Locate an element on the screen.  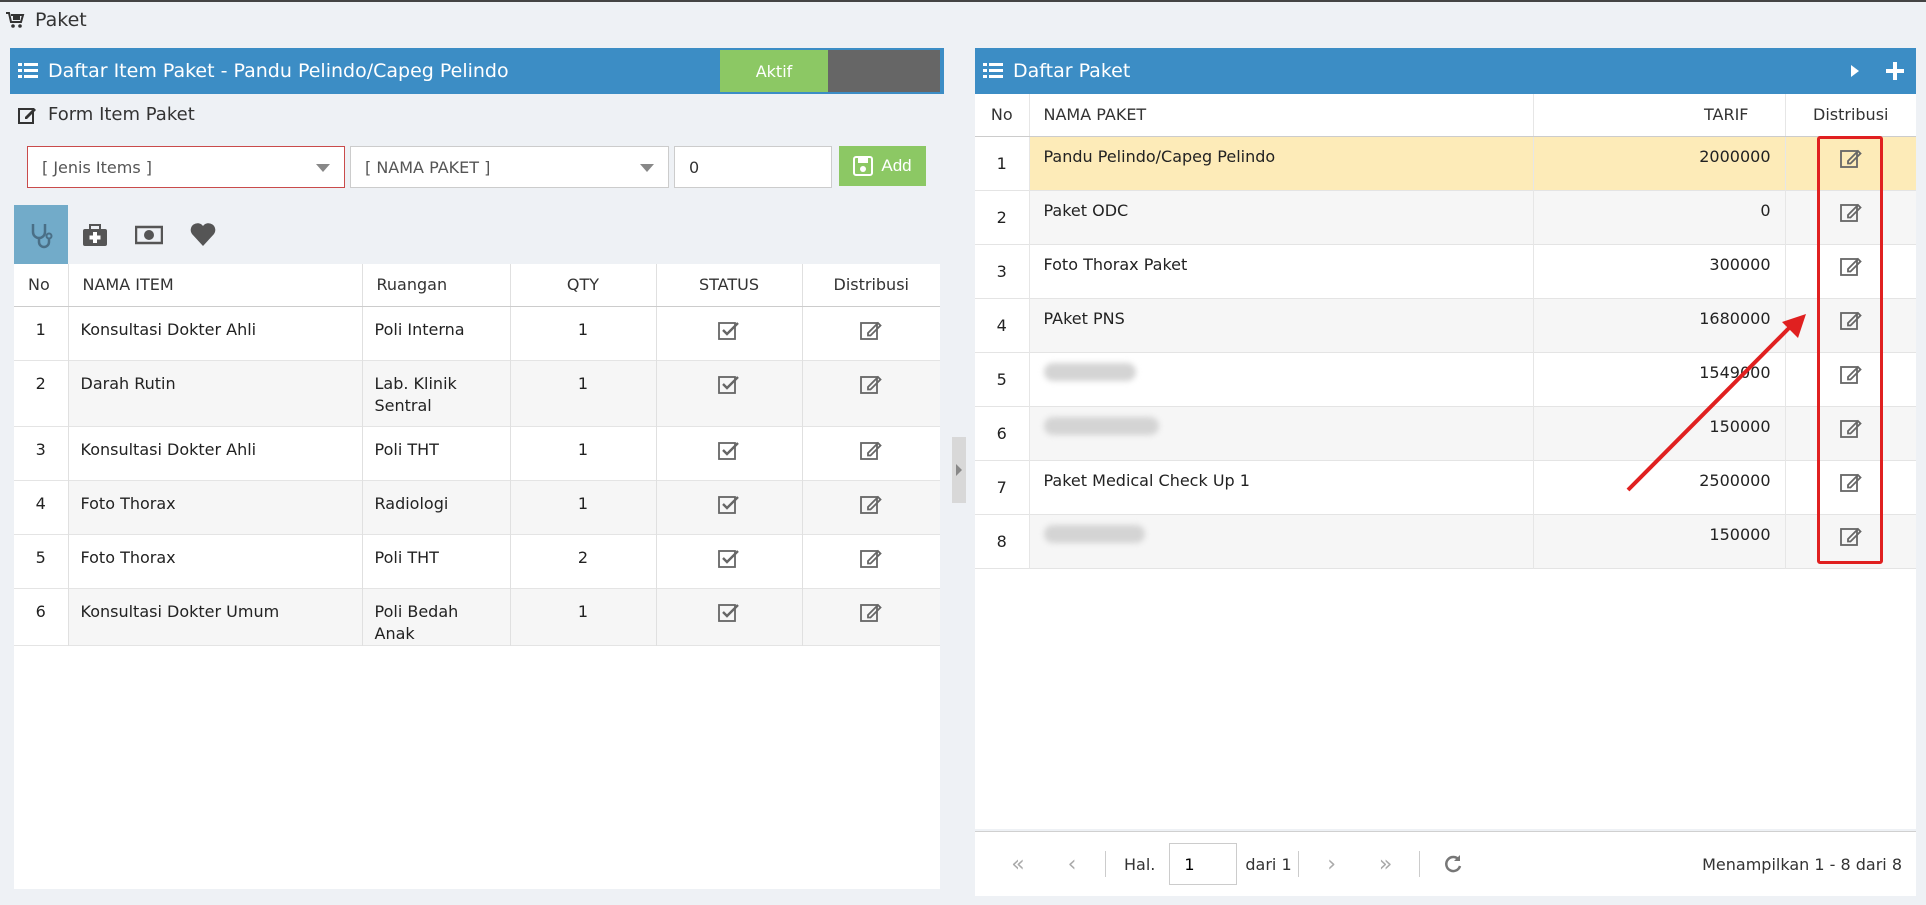
table-row: 1 Pandu Pelindo/Capeg Pelindo 2000000 is located at coordinates (1445, 163).